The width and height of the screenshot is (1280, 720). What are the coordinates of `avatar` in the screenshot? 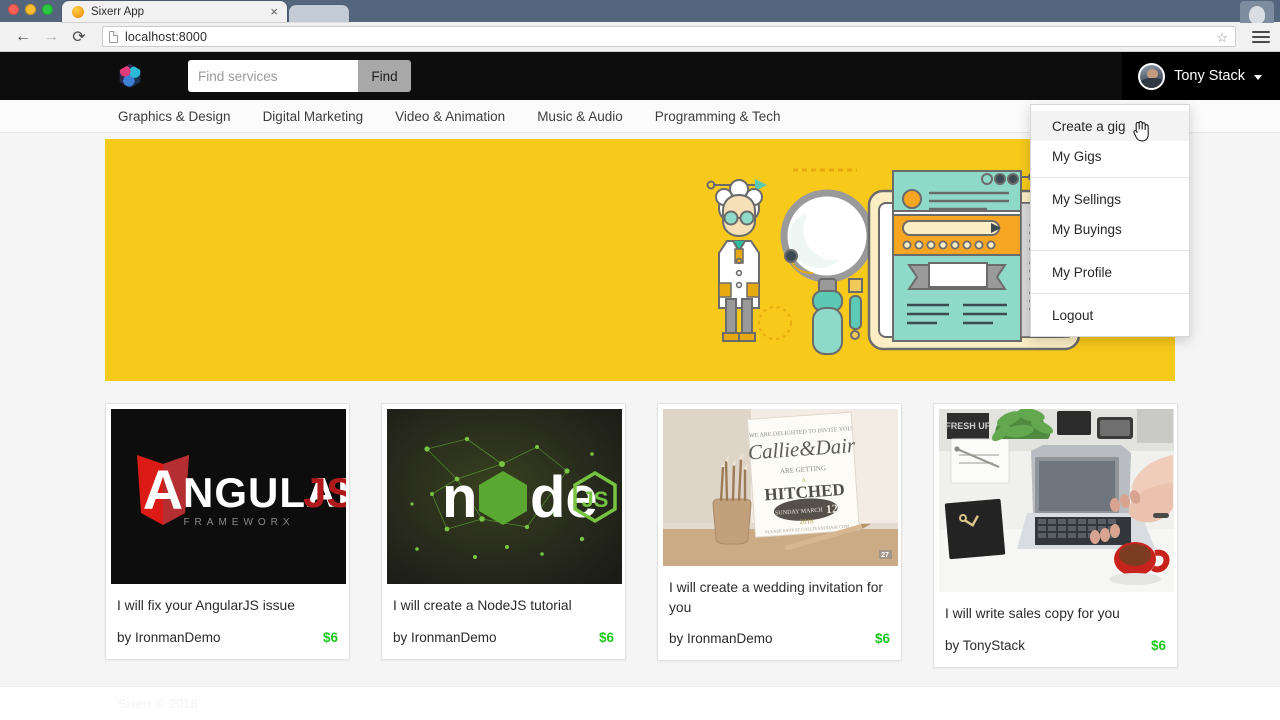 It's located at (1152, 76).